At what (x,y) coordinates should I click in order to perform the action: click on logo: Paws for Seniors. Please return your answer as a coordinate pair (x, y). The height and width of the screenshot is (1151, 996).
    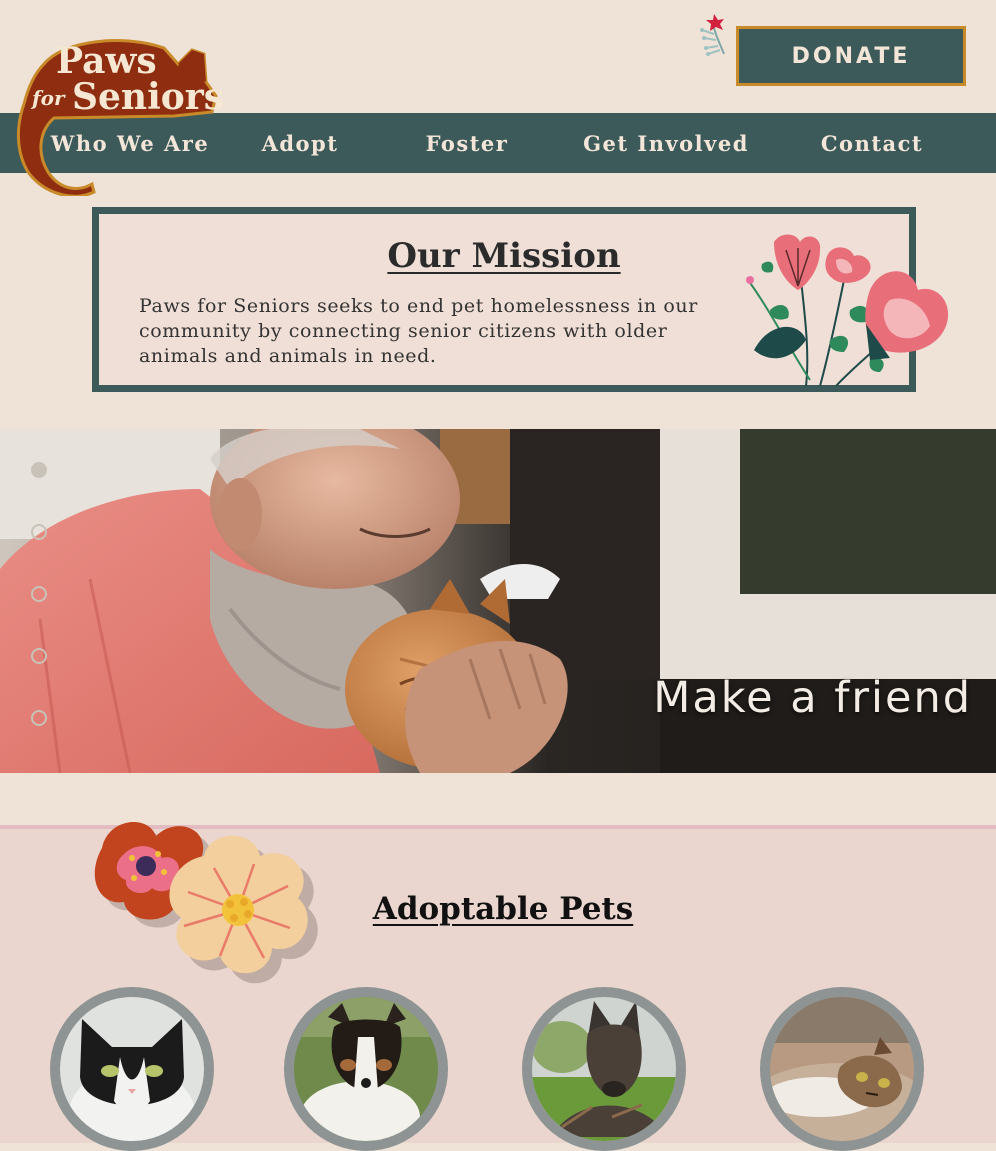
    Looking at the image, I should click on (119, 116).